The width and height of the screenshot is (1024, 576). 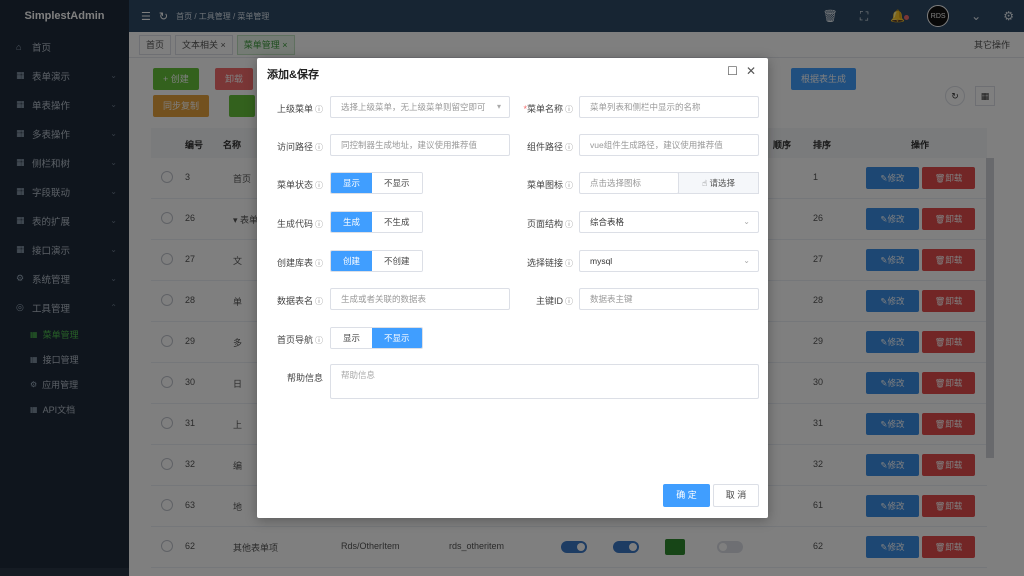 What do you see at coordinates (420, 145) in the screenshot?
I see `access-path-input: 同控制器生成地址，建议使用推荐值` at bounding box center [420, 145].